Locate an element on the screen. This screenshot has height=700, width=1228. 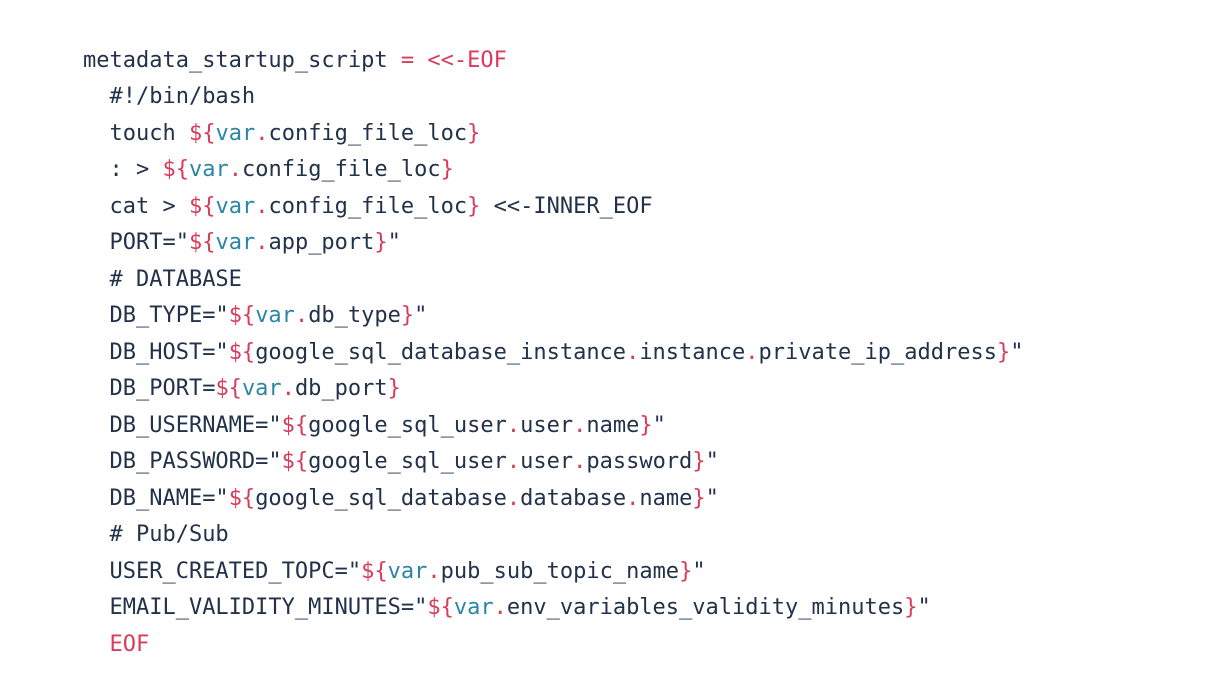
code-token: # DATABASE is located at coordinates (162, 279).